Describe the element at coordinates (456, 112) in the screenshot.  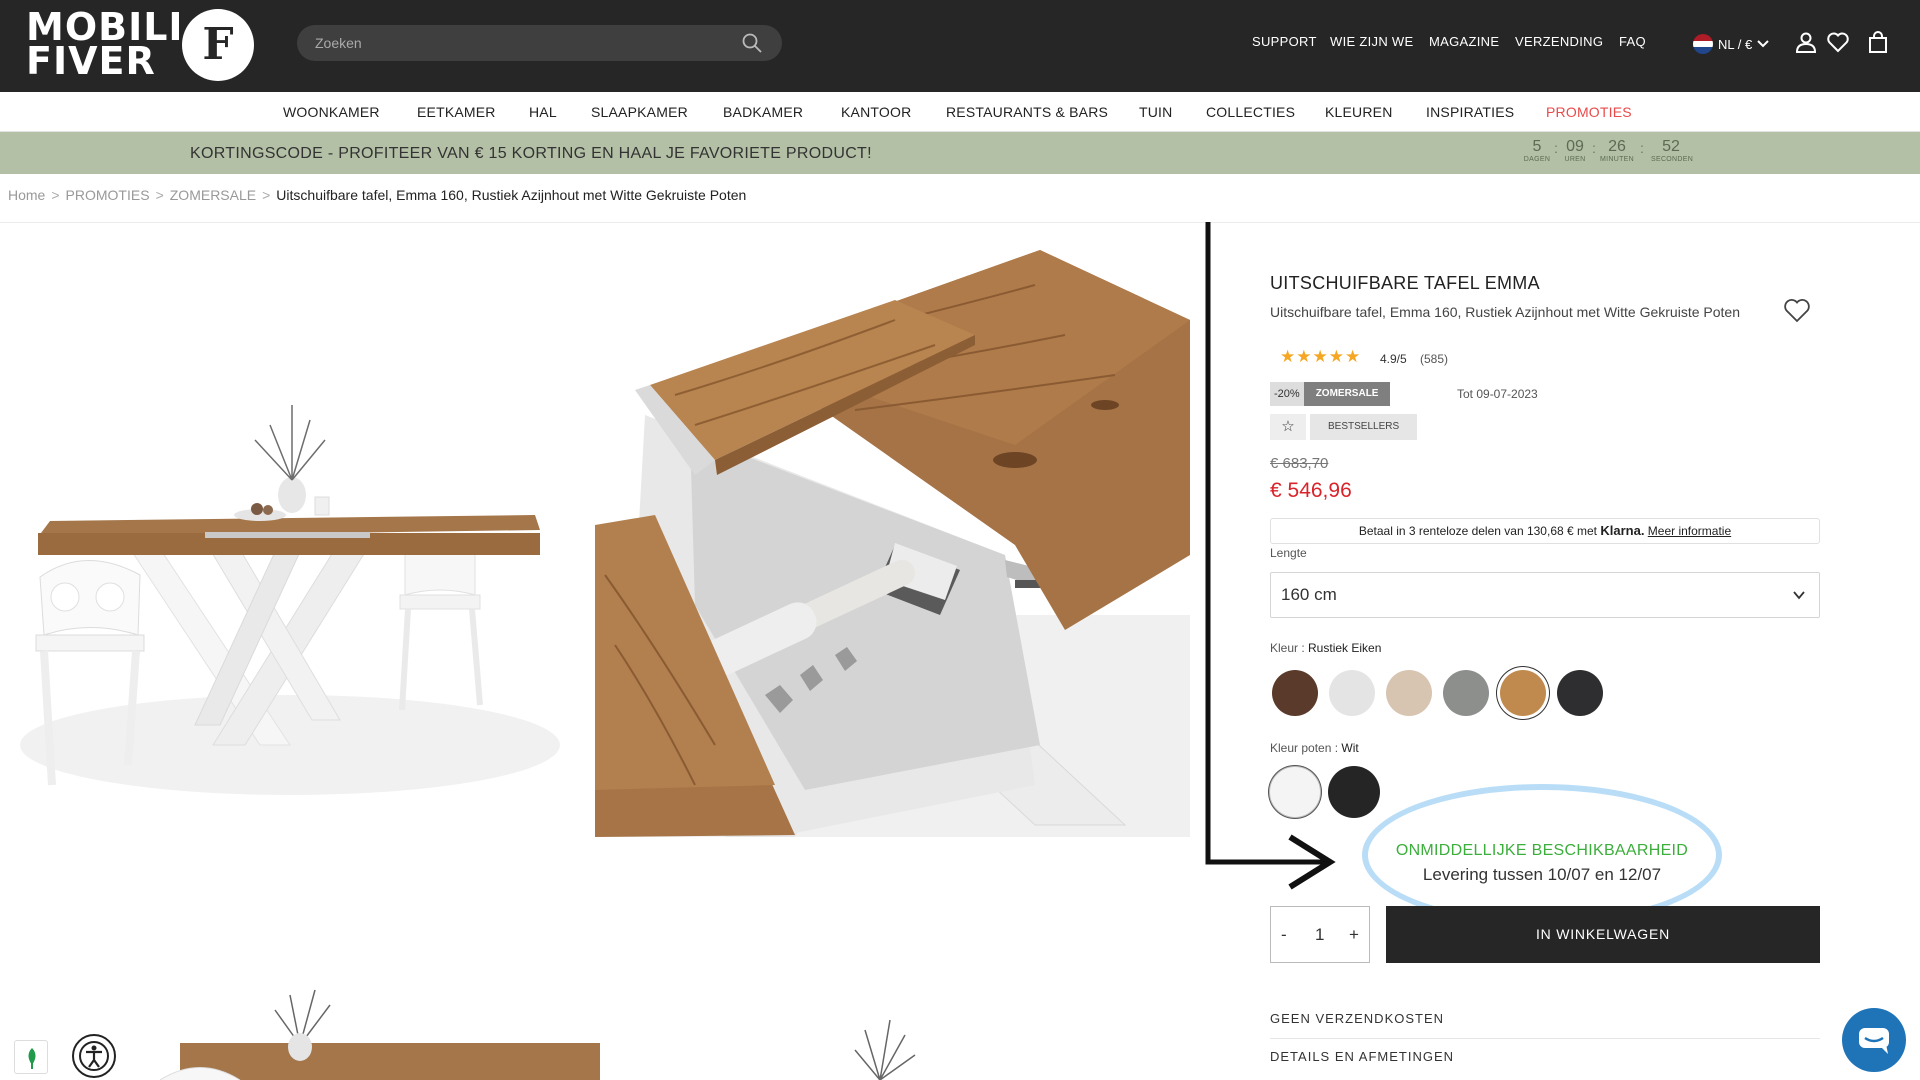
I see `cat-eetkamer: EETKAMER` at that location.